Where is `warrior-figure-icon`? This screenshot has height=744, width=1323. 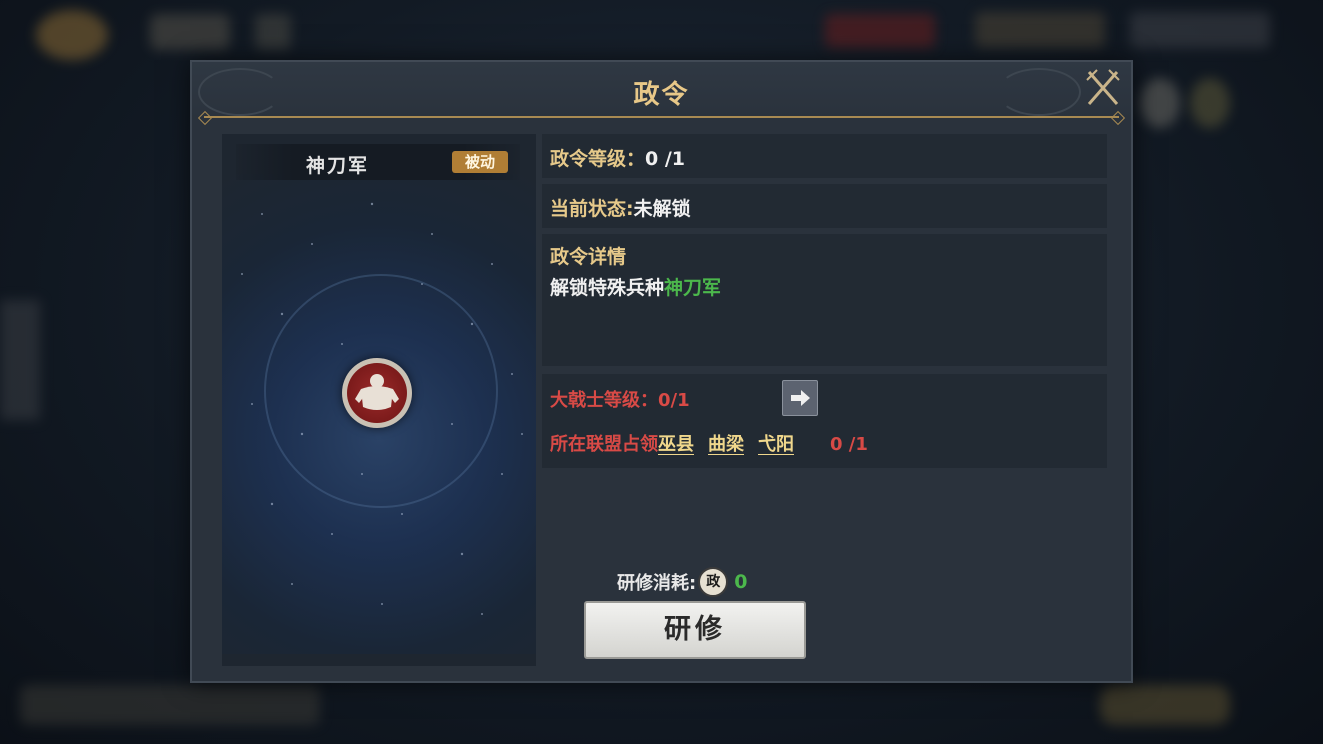 warrior-figure-icon is located at coordinates (377, 392).